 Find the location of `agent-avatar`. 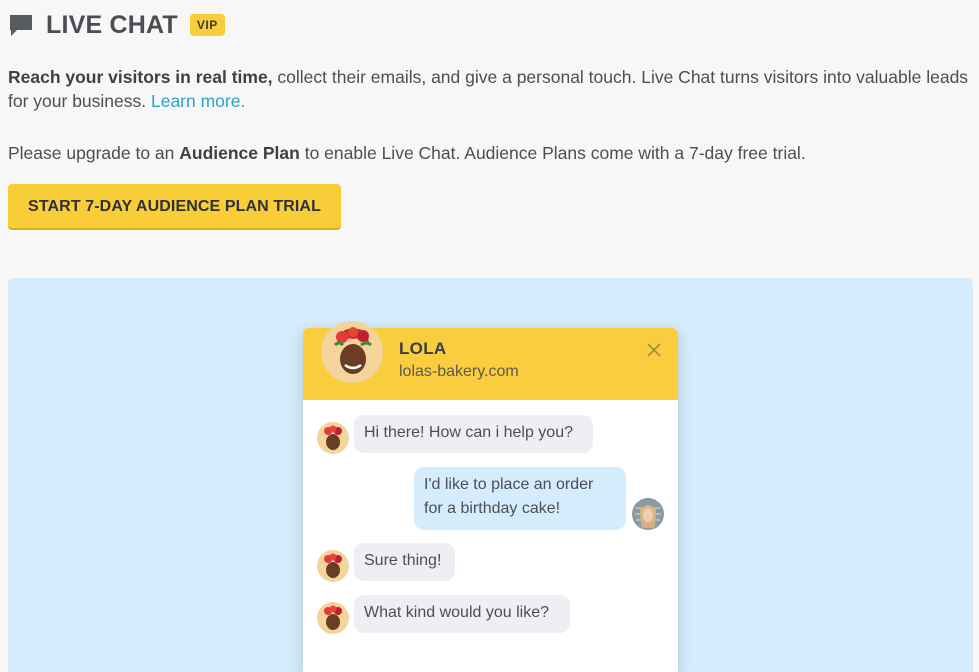

agent-avatar is located at coordinates (352, 352).